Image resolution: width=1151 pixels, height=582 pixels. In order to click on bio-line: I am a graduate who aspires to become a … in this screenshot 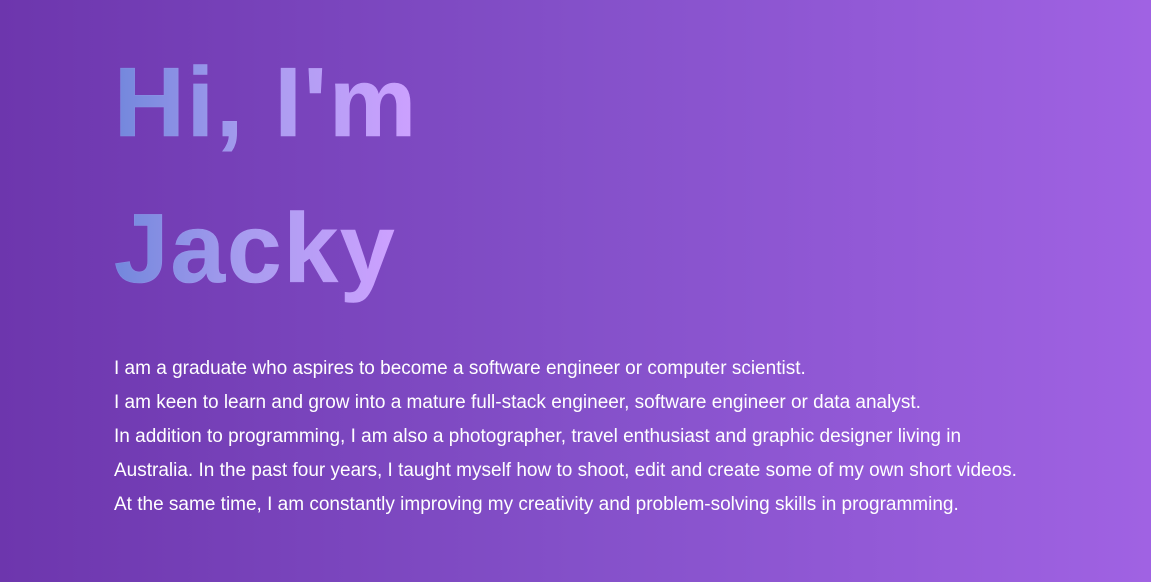, I will do `click(460, 368)`.